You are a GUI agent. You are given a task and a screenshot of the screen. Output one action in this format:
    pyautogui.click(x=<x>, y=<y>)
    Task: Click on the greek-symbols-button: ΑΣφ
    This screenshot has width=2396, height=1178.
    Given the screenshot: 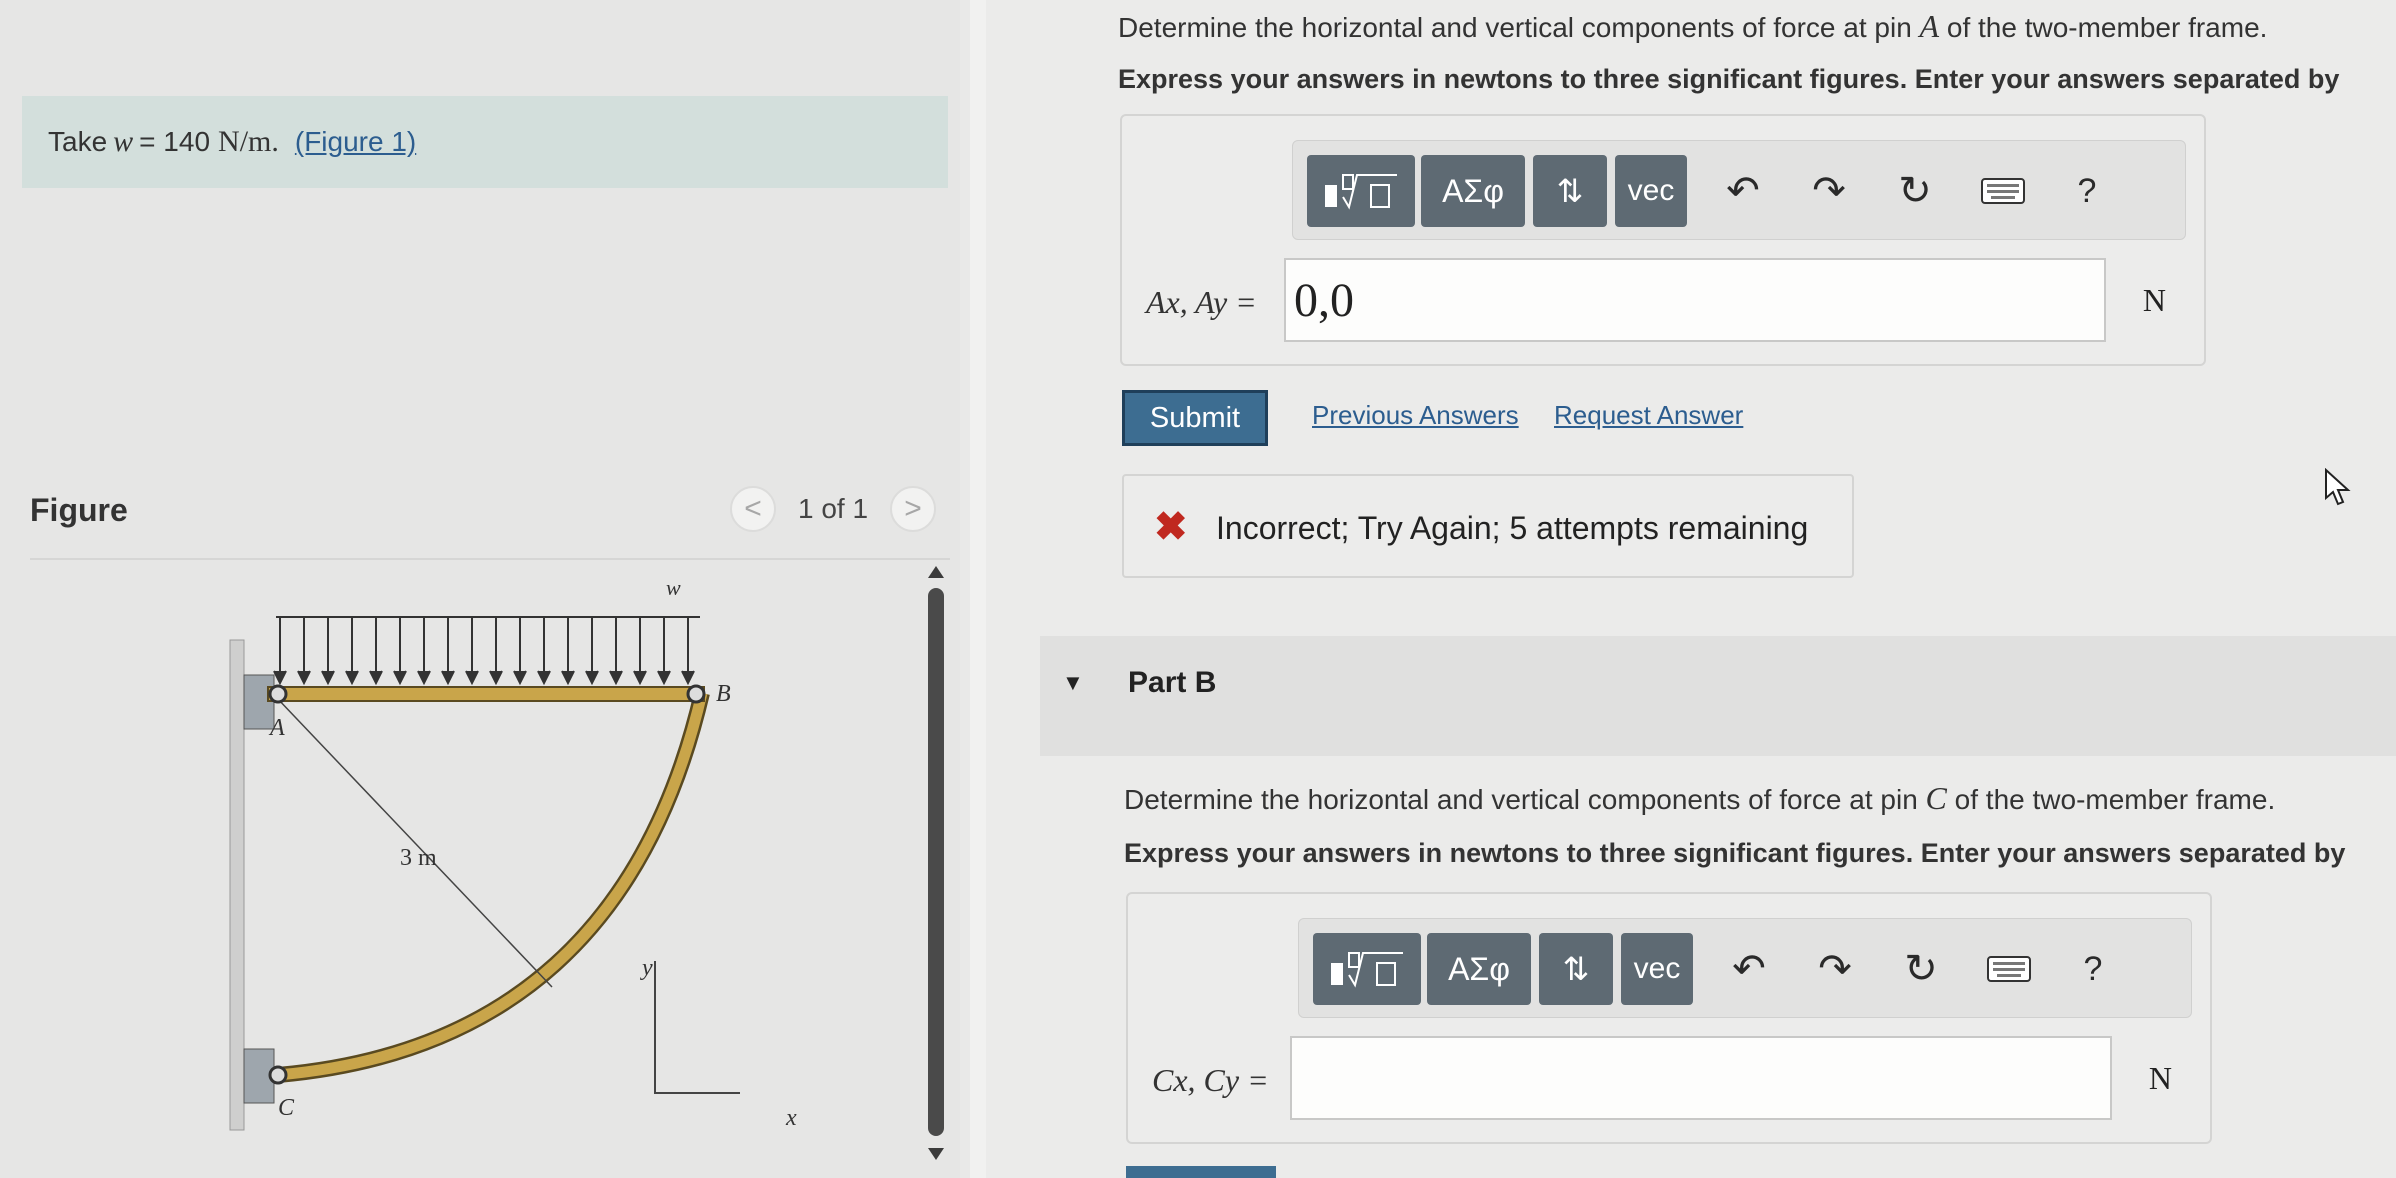 What is the action you would take?
    pyautogui.click(x=1473, y=191)
    